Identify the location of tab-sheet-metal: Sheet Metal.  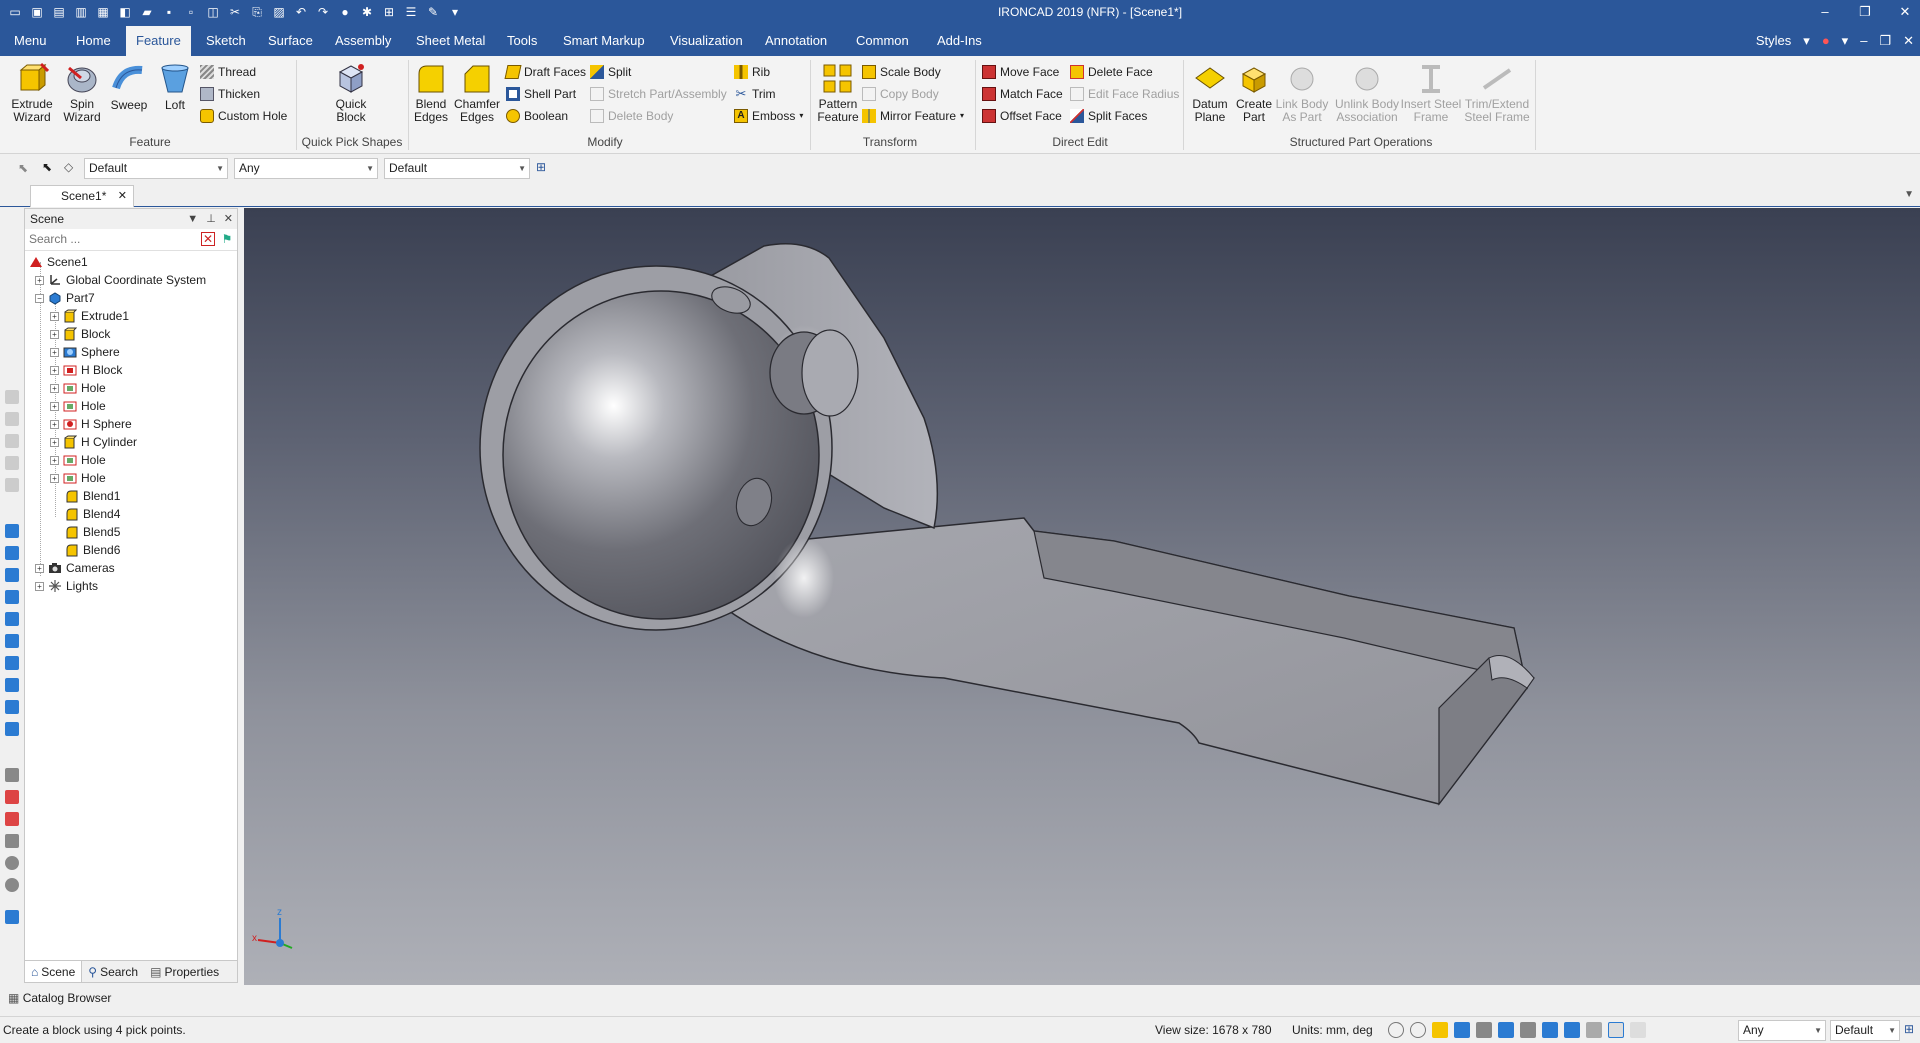
(450, 41).